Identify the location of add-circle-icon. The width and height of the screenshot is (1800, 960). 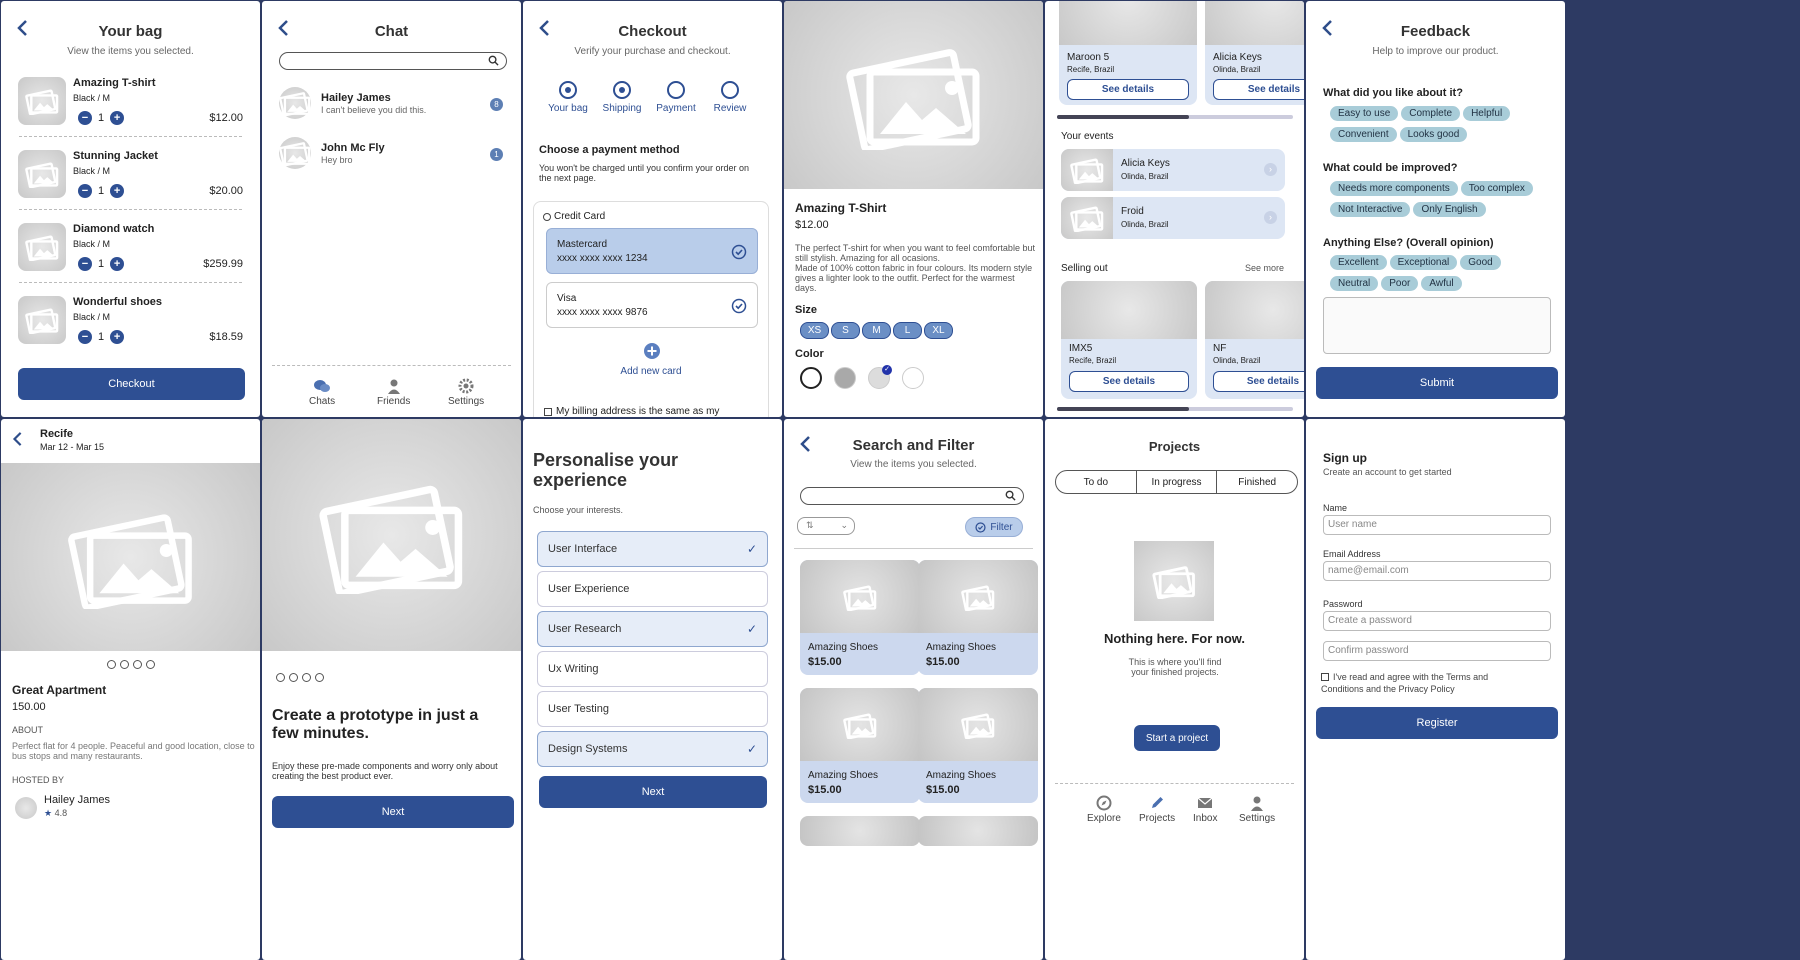
(652, 351).